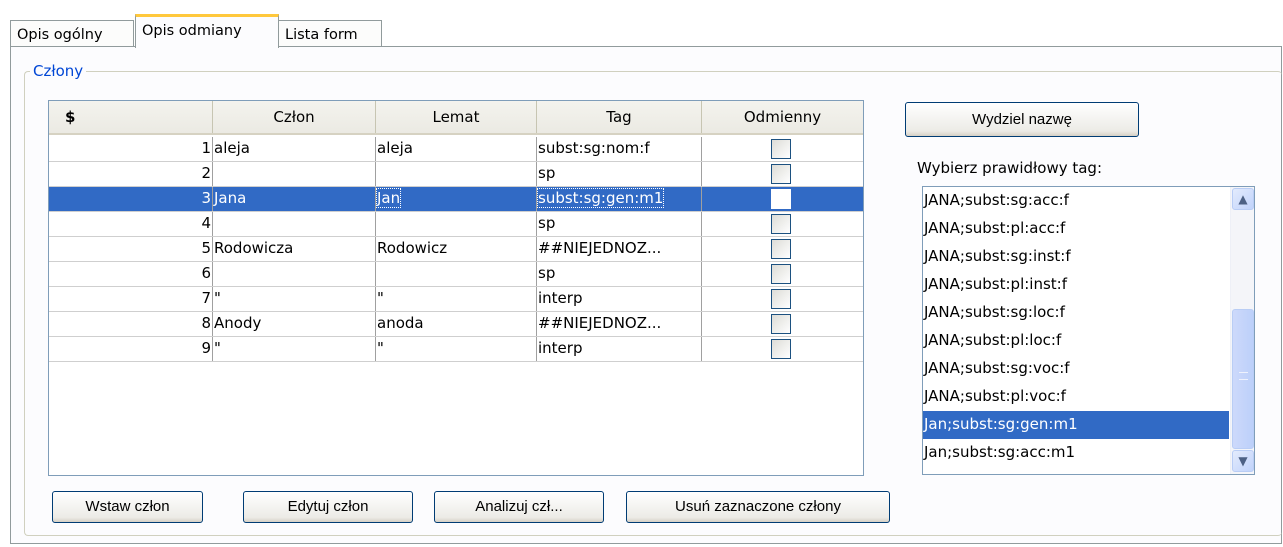 This screenshot has height=547, width=1283. I want to click on cell-lemat-text: Rodowicz, so click(412, 248).